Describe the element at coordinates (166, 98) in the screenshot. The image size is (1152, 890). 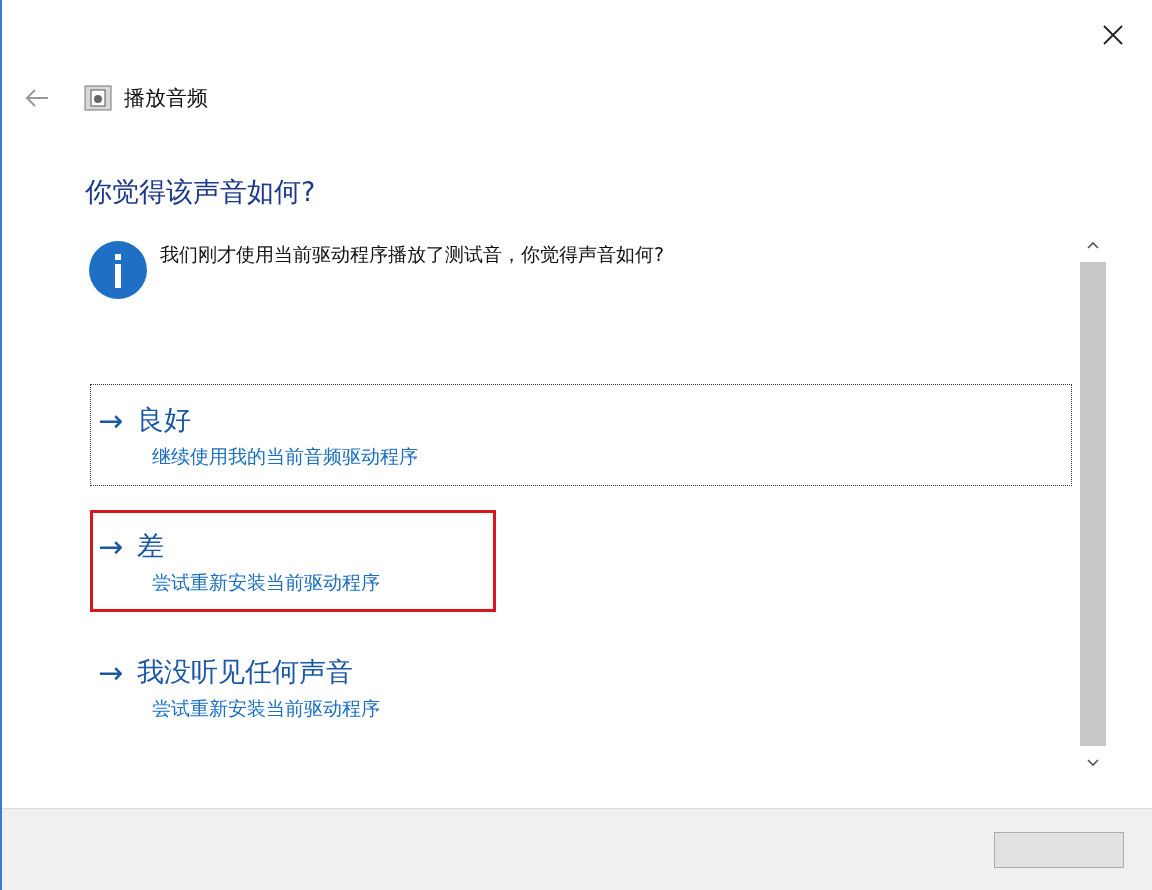
I see `window-title: 播放音频` at that location.